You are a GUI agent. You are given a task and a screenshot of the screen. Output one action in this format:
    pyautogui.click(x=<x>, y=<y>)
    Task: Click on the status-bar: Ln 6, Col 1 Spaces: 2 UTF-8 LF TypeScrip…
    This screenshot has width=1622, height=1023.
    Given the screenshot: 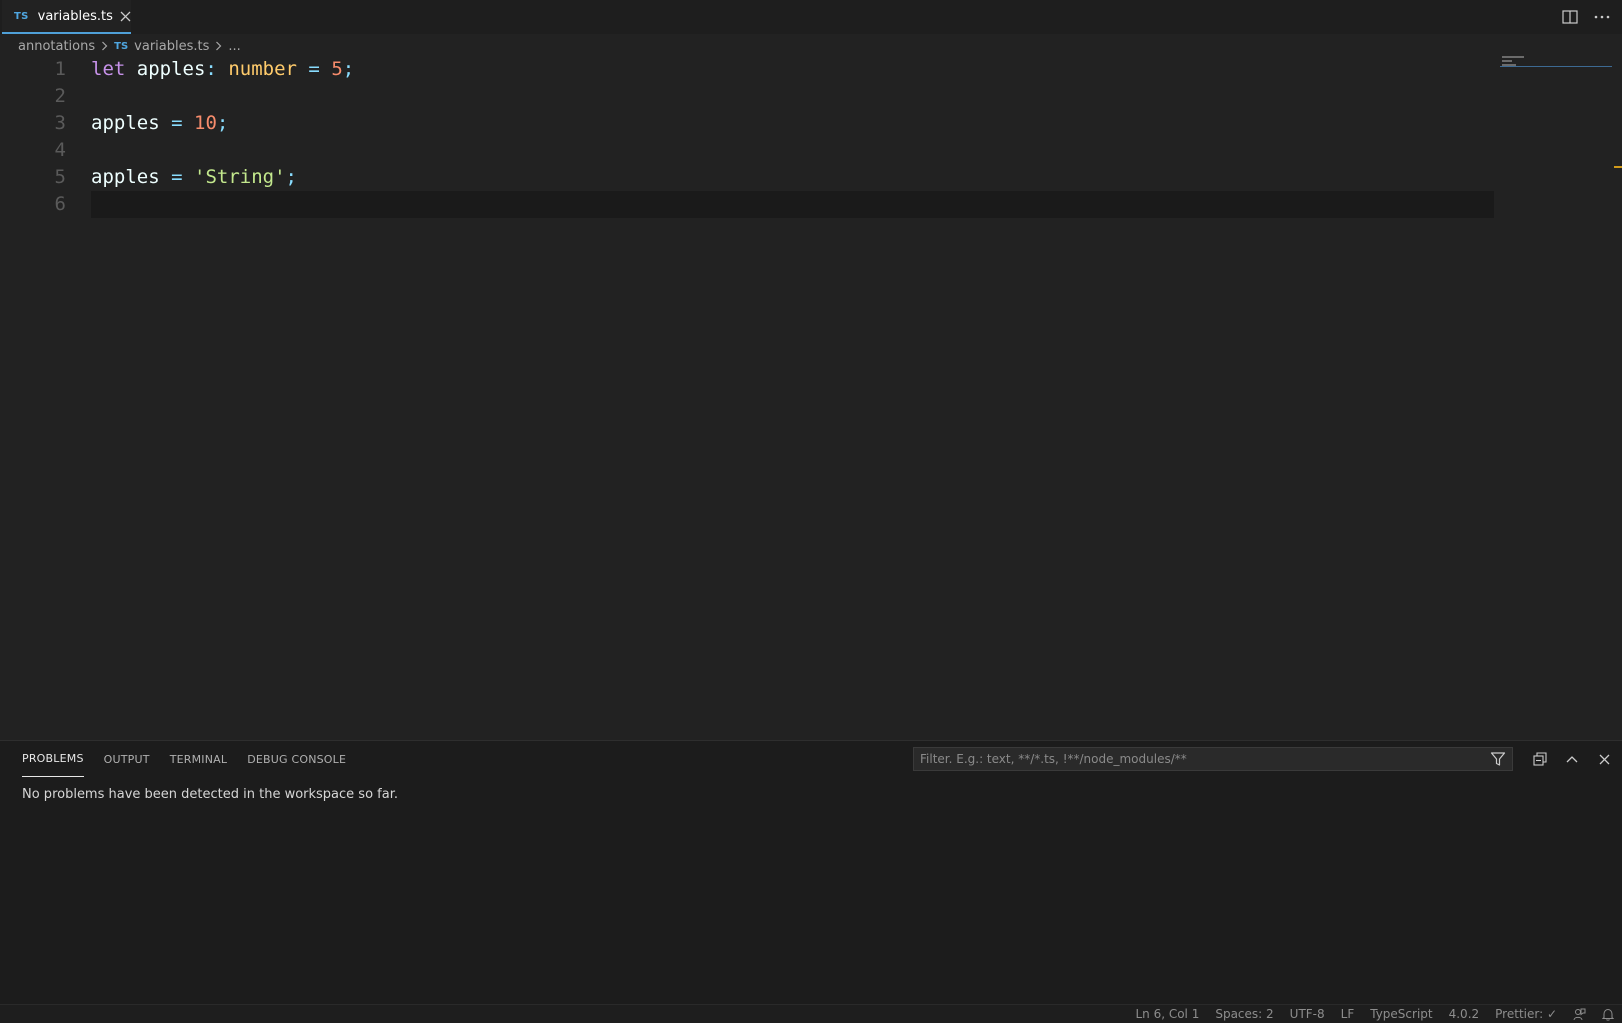 What is the action you would take?
    pyautogui.click(x=811, y=1013)
    